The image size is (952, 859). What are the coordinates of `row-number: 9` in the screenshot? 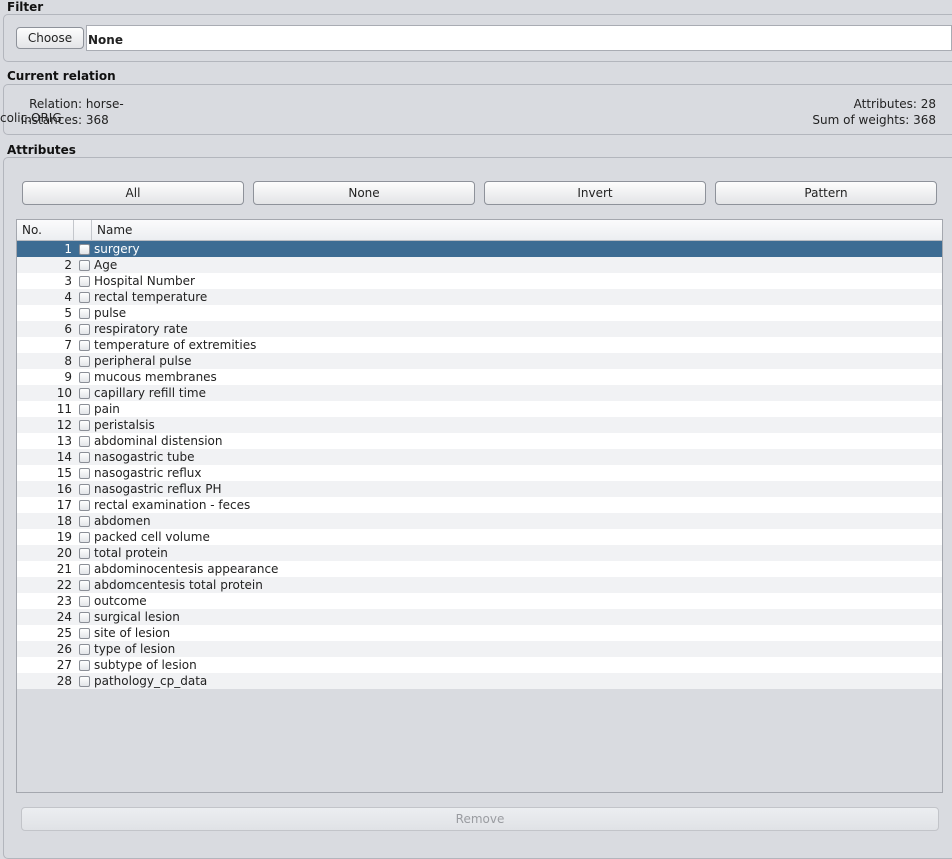 It's located at (68, 377).